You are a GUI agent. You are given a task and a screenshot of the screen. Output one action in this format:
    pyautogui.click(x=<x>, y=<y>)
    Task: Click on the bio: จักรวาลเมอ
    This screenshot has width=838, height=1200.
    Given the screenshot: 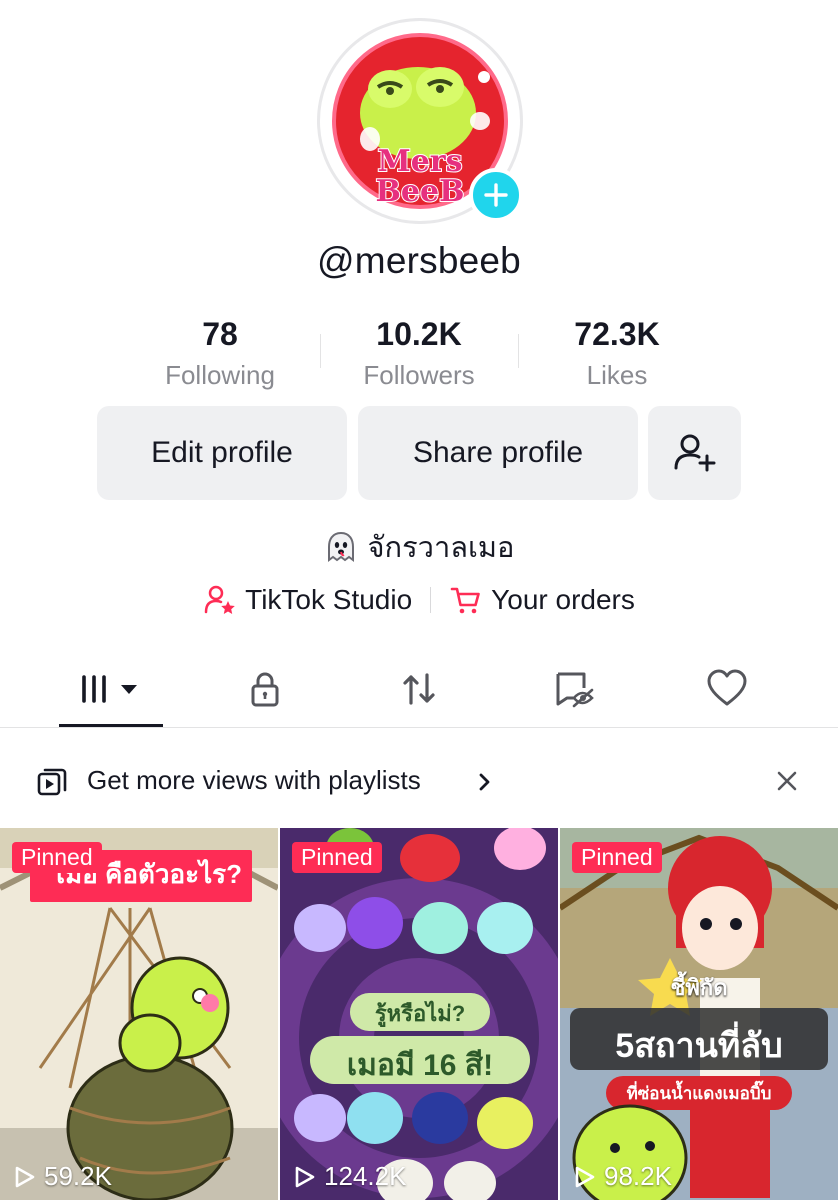 What is the action you would take?
    pyautogui.click(x=419, y=547)
    